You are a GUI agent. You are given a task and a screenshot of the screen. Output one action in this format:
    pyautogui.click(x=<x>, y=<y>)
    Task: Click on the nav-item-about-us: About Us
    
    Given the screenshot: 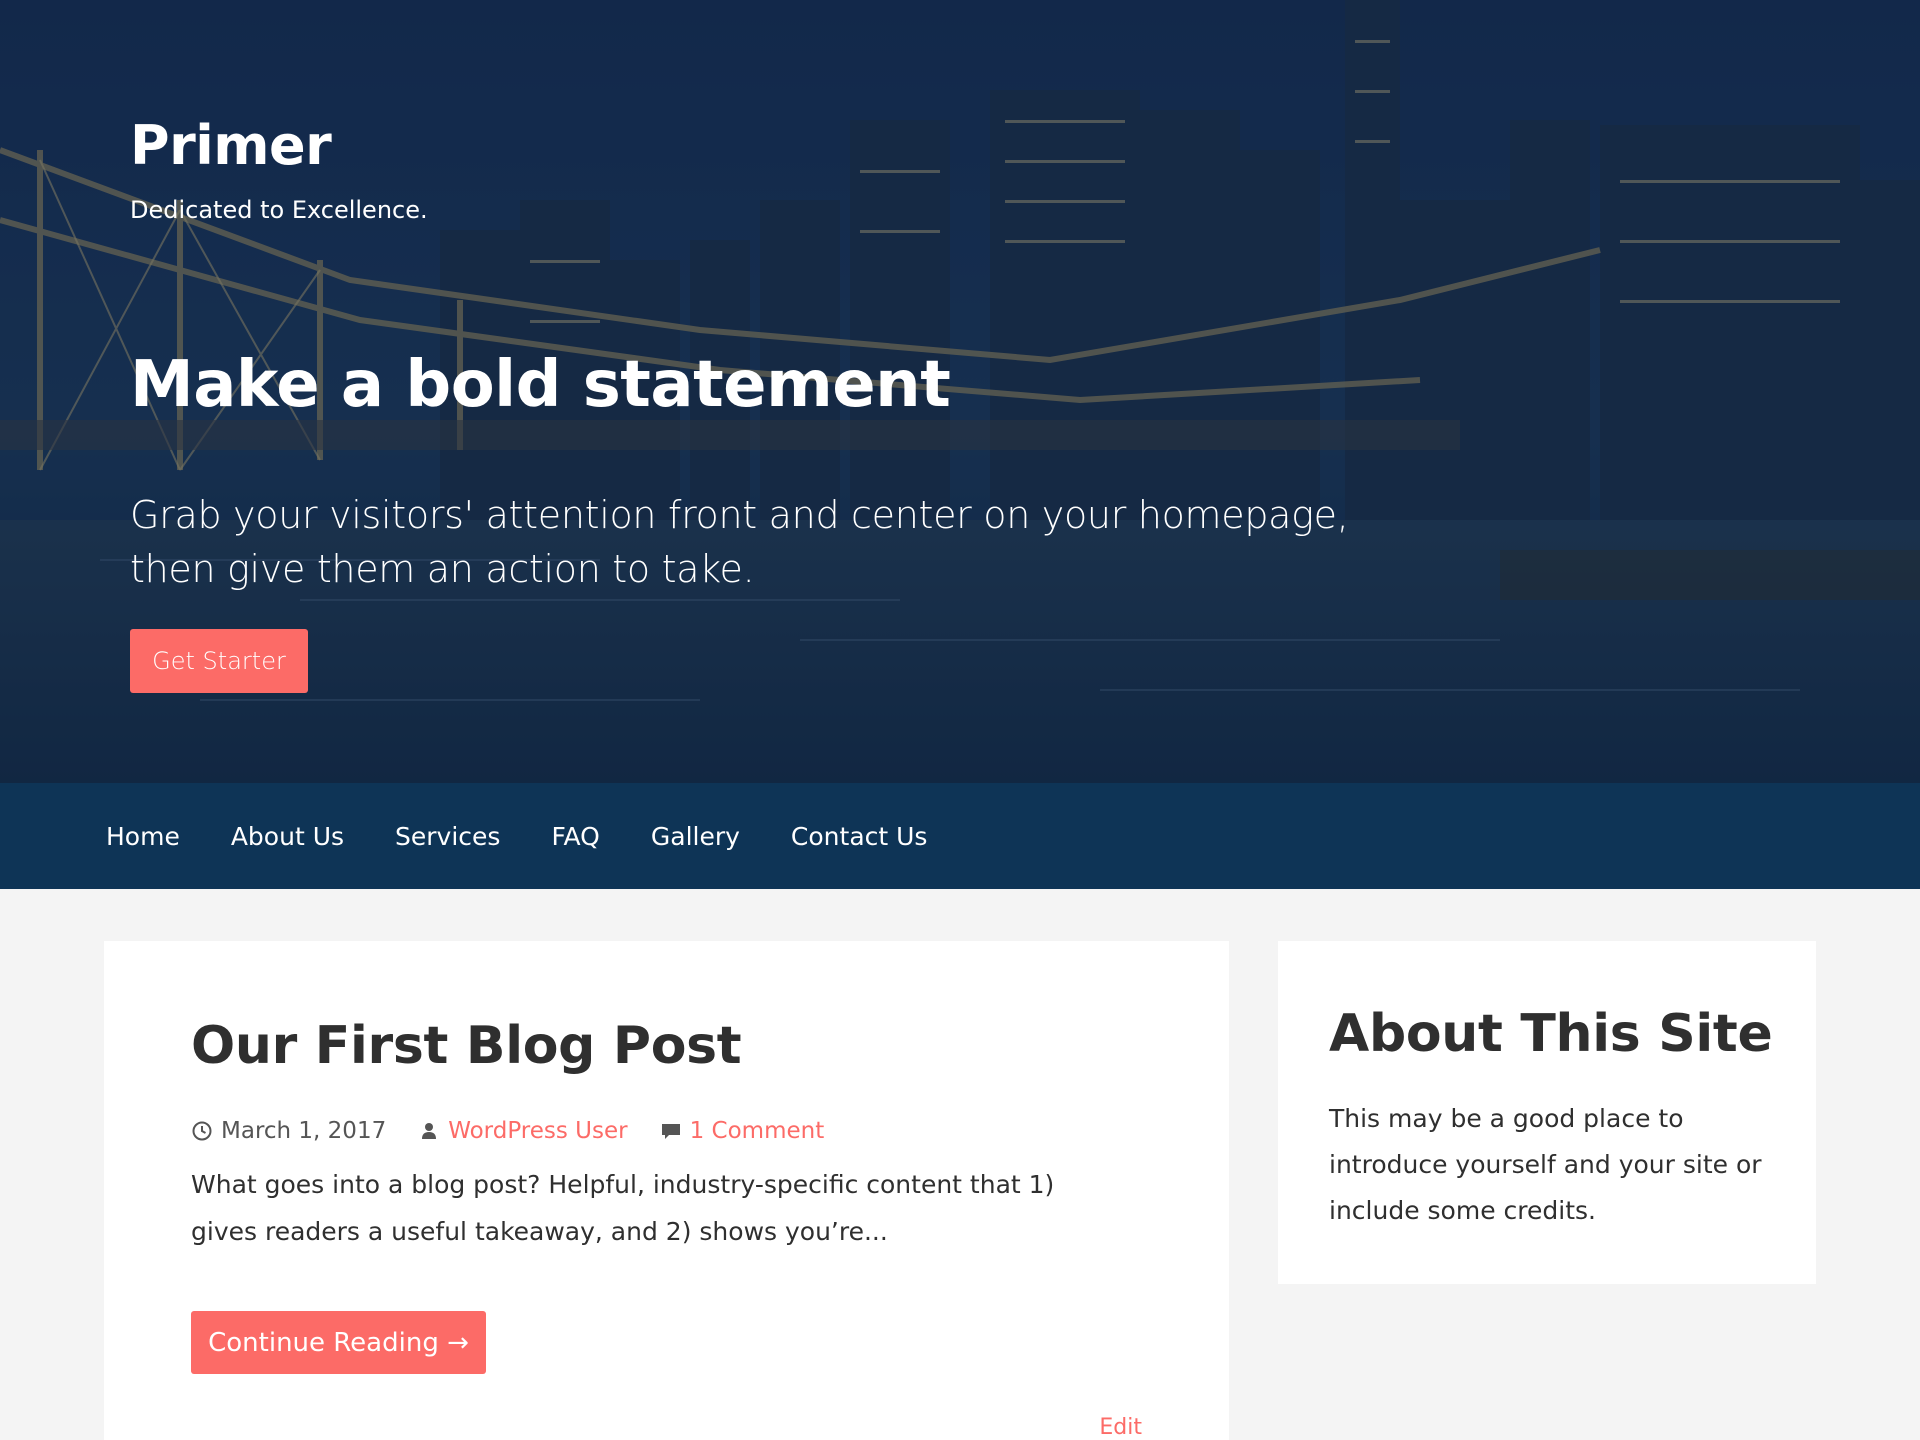 What is the action you would take?
    pyautogui.click(x=287, y=836)
    